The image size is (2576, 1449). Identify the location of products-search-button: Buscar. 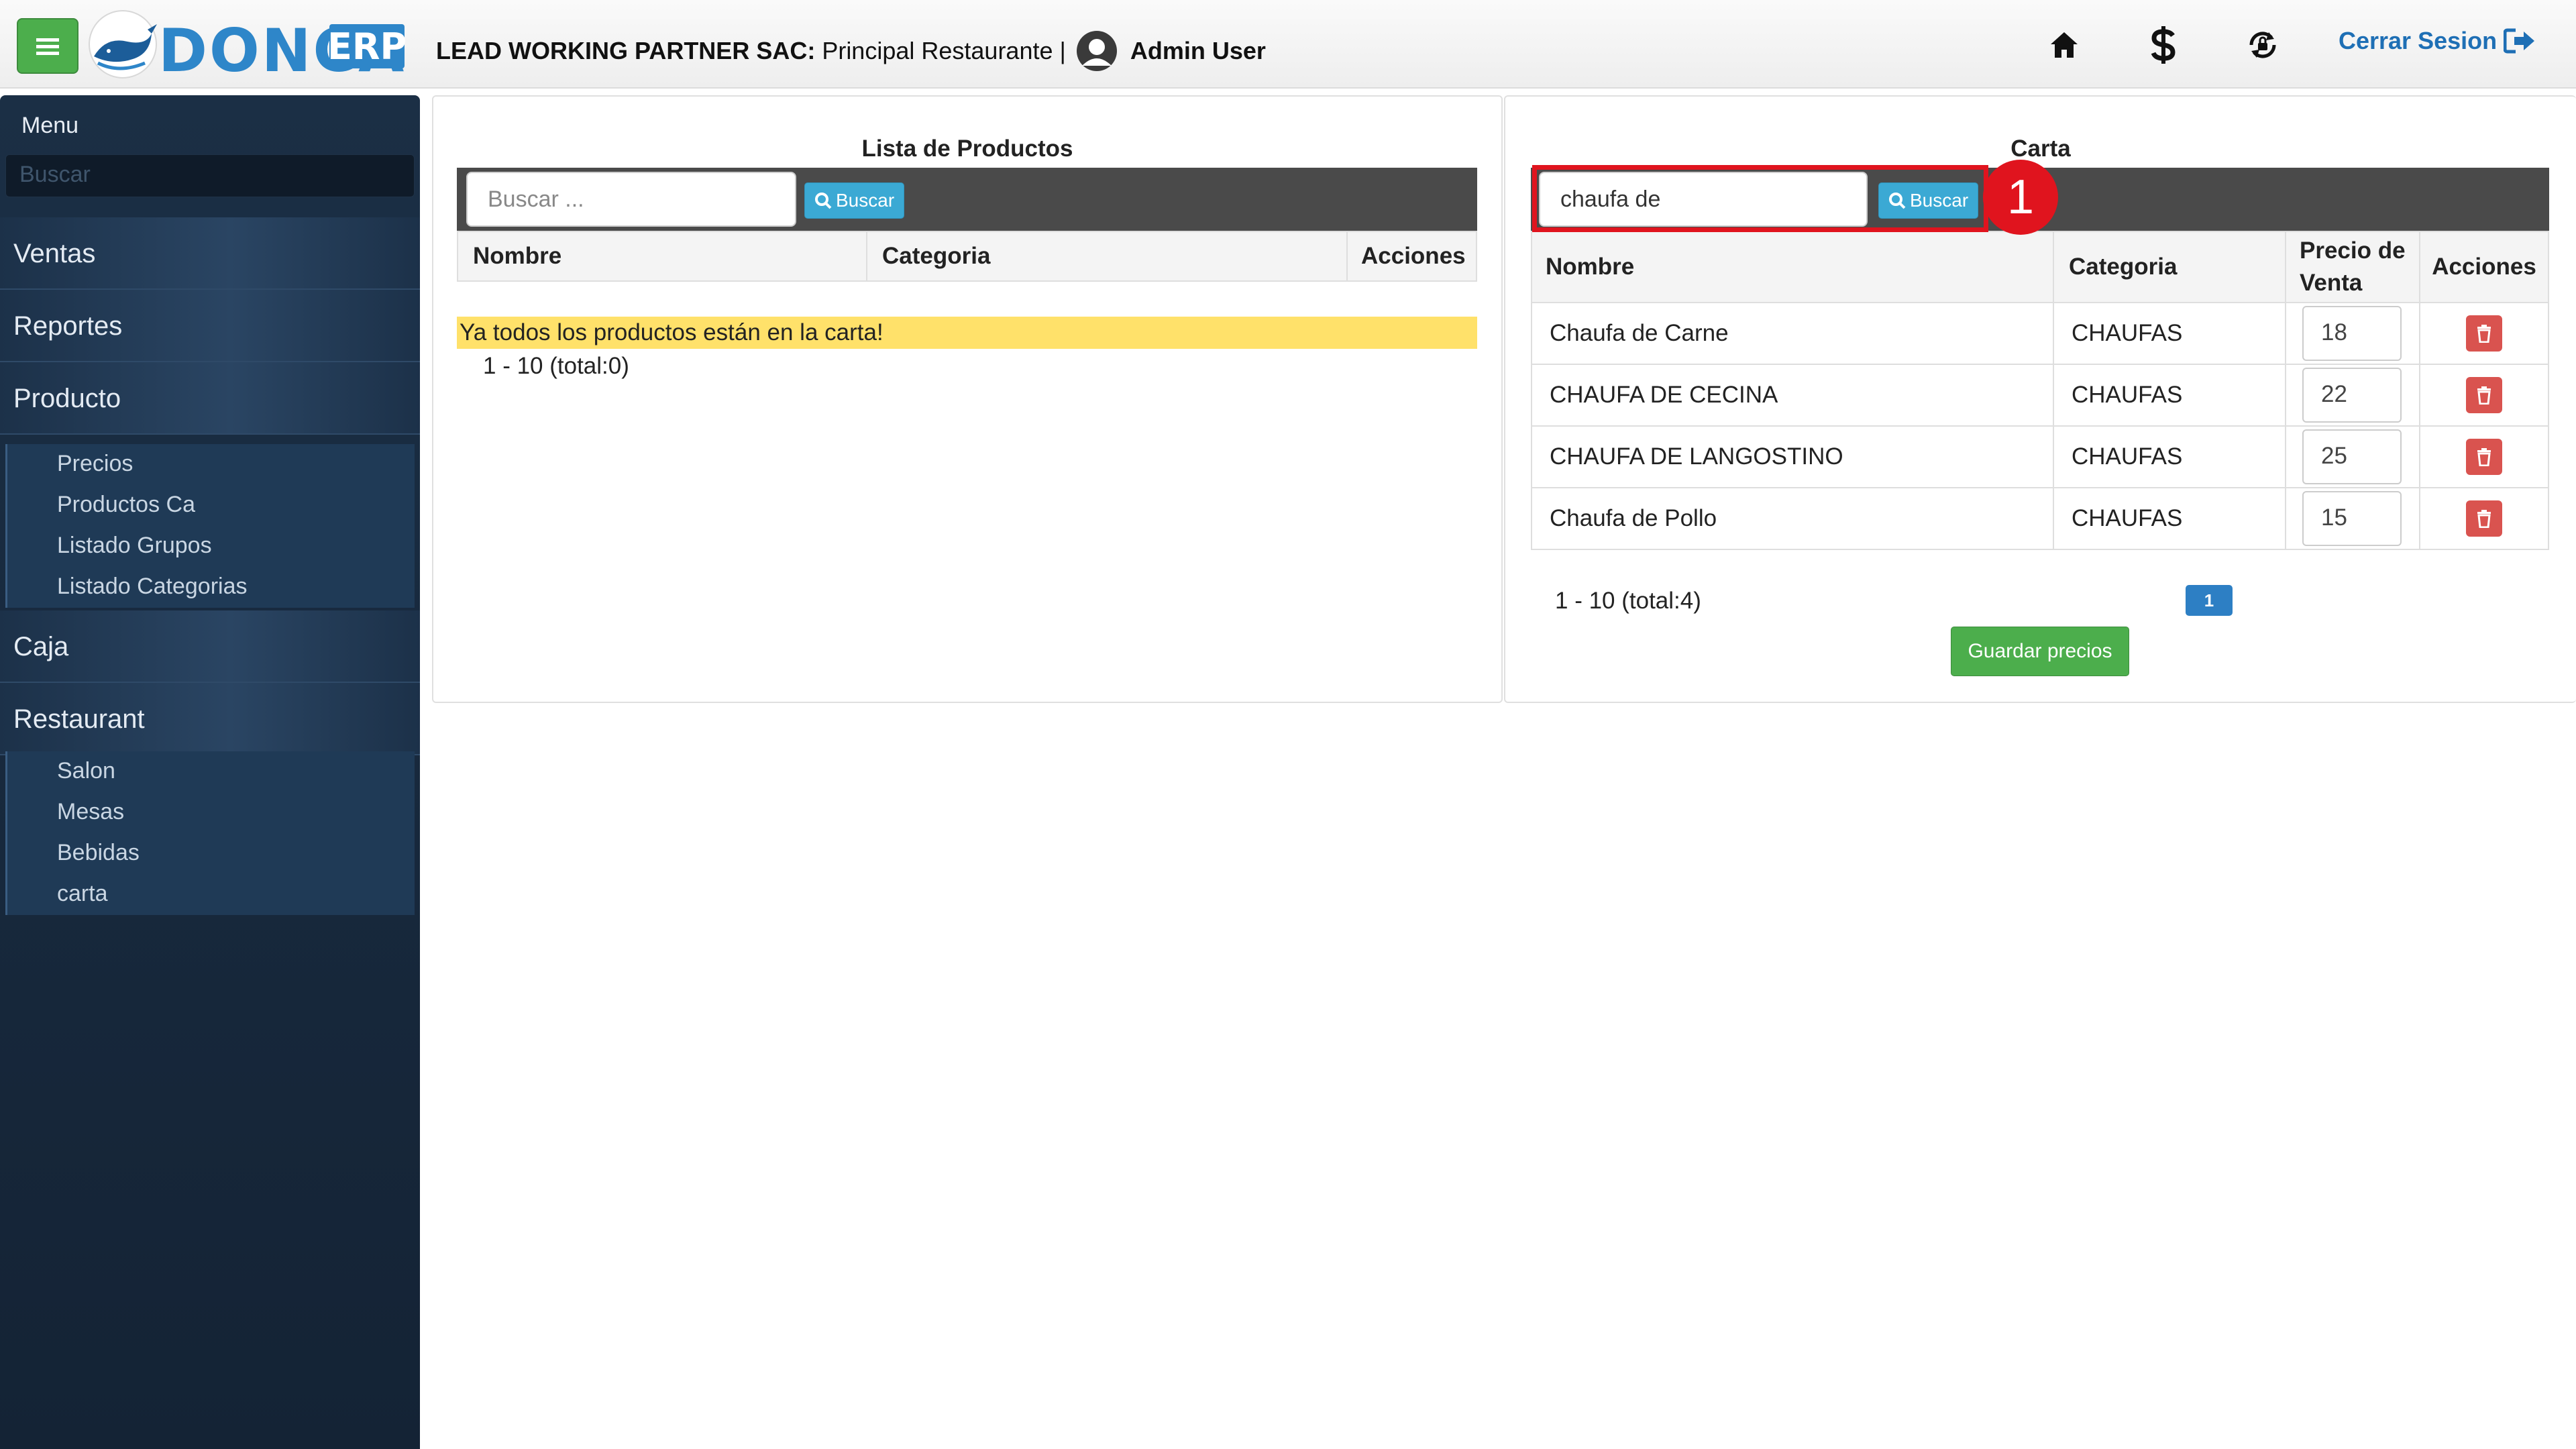
(854, 200).